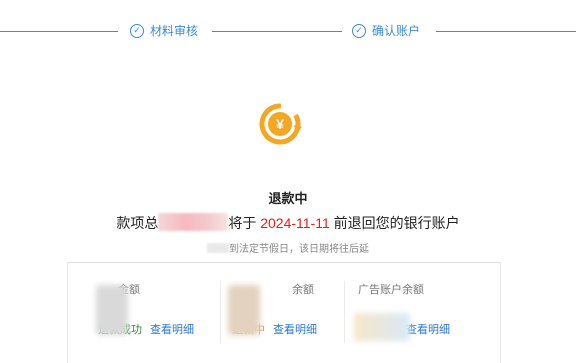 The image size is (576, 363). What do you see at coordinates (396, 223) in the screenshot?
I see `message-suffix: 前退回您的银行账户` at bounding box center [396, 223].